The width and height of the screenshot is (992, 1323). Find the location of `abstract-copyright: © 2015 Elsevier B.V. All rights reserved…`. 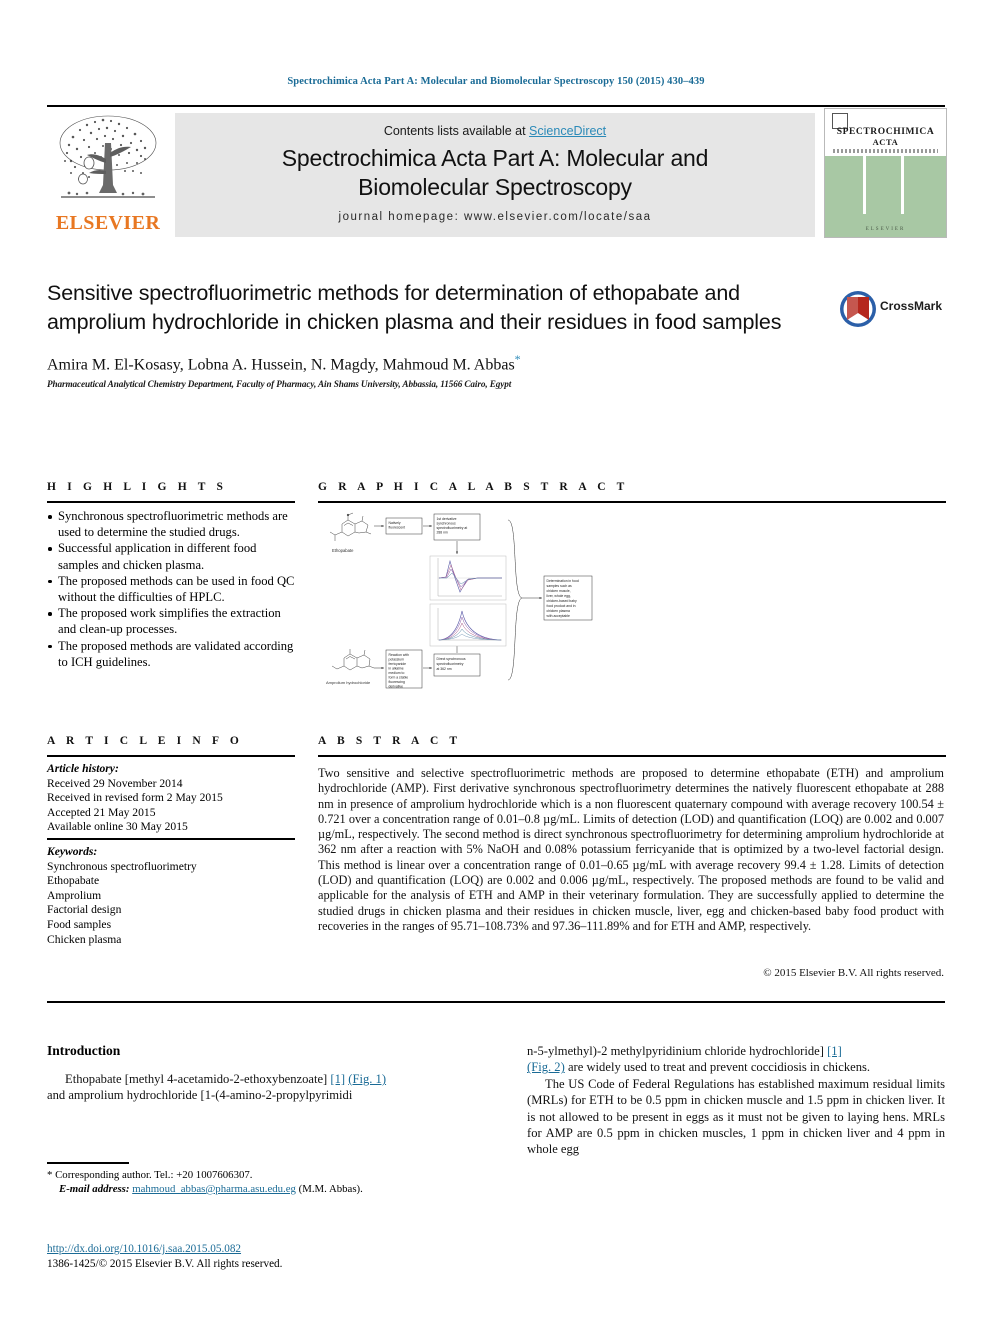

abstract-copyright: © 2015 Elsevier B.V. All rights reserved… is located at coordinates (853, 973).